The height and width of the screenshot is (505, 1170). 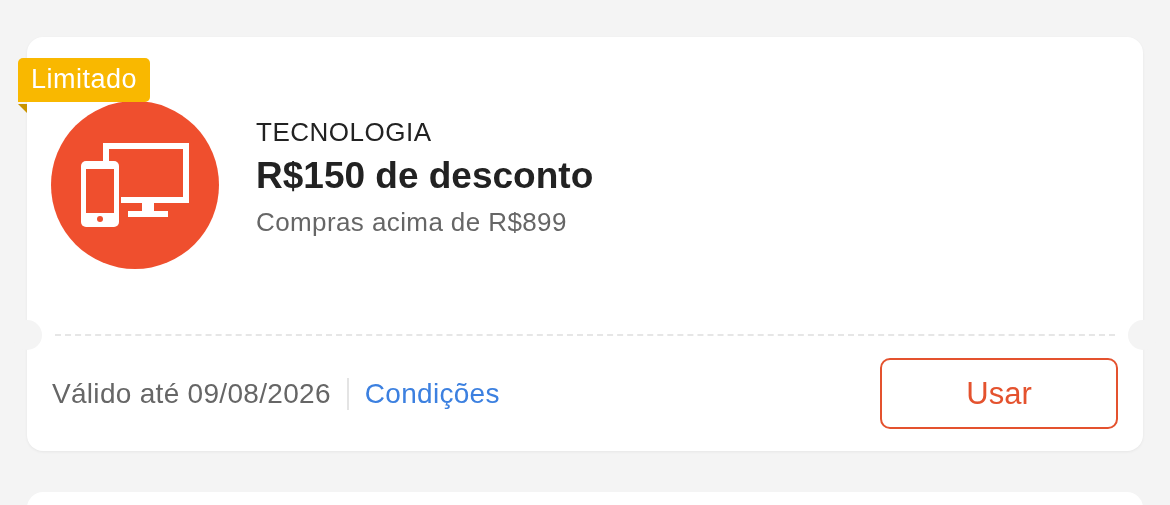 I want to click on limited-tag: Limitado, so click(x=84, y=80).